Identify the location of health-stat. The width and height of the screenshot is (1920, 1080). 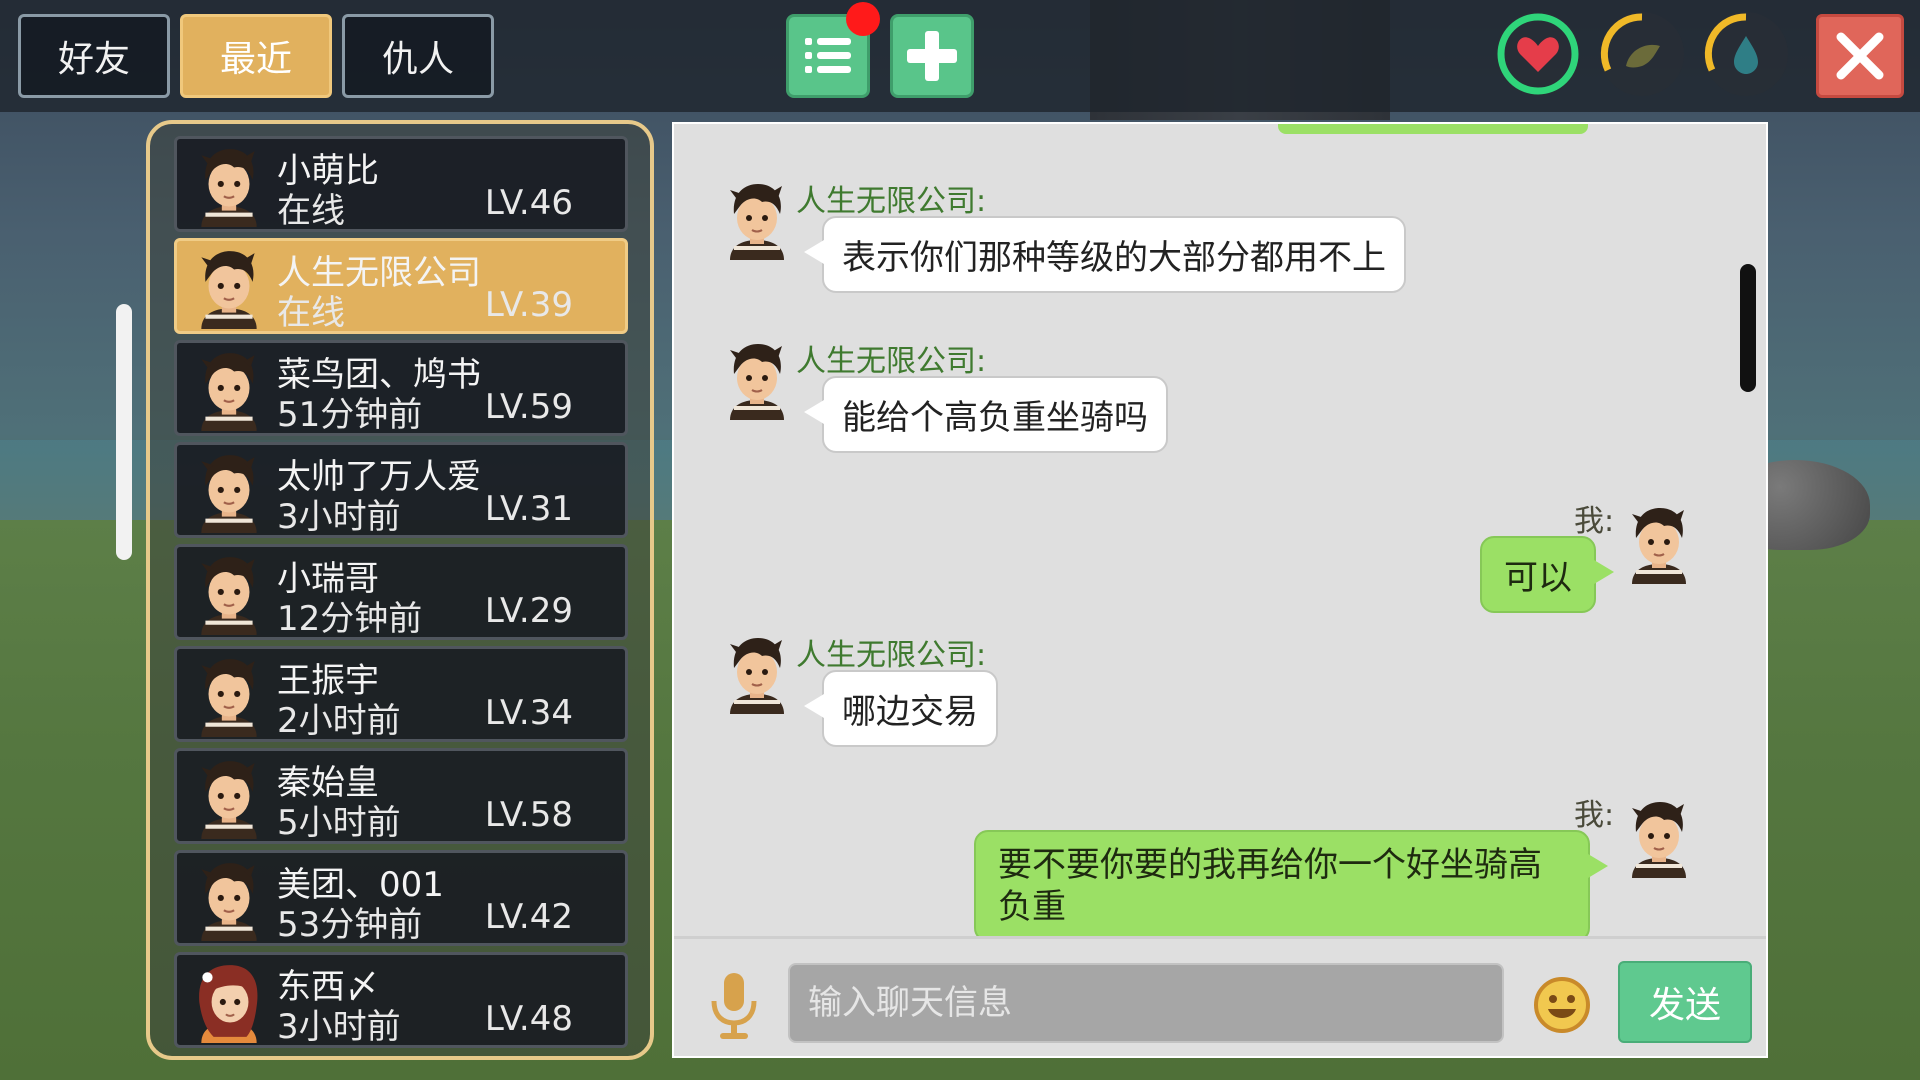
(1538, 54).